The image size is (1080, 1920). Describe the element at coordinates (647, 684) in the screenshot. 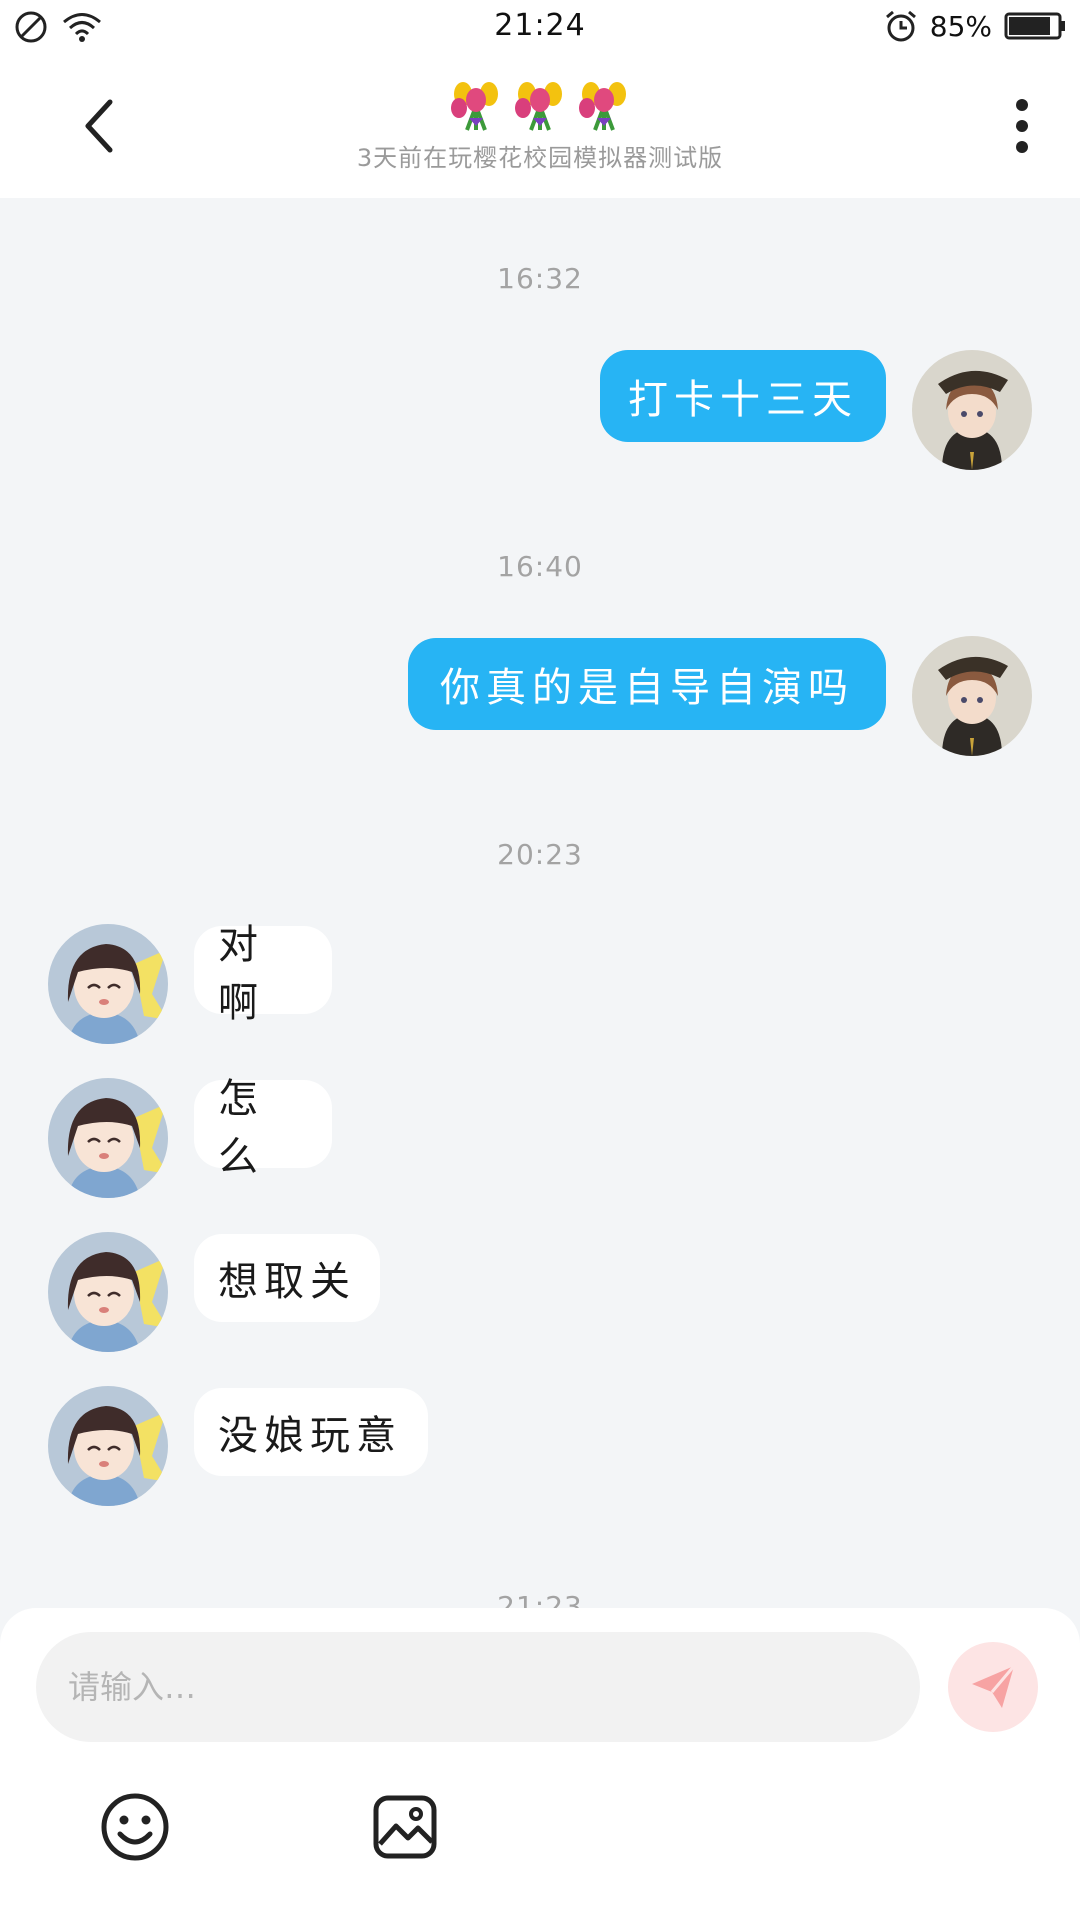

I see `outgoing-message-bubble: 你真的是自导自演吗` at that location.